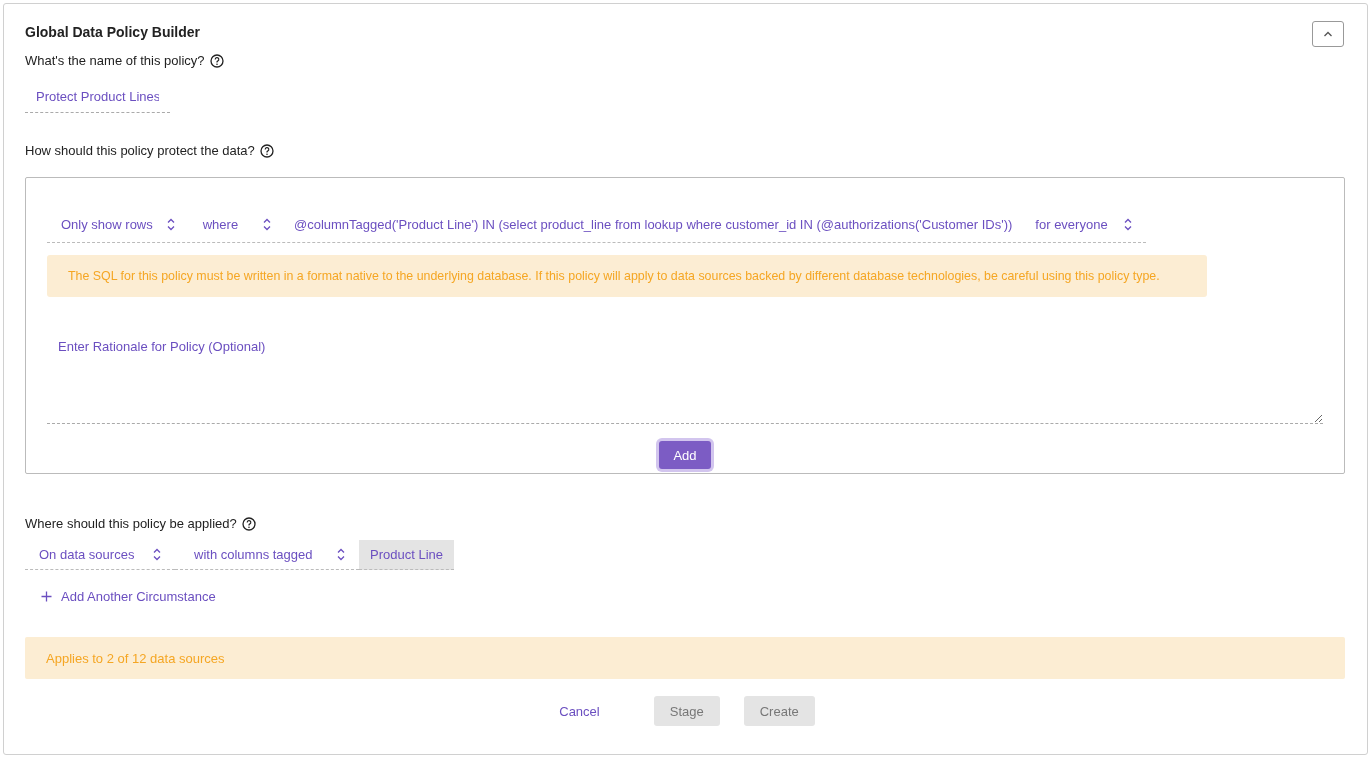 The image size is (1372, 760). Describe the element at coordinates (579, 711) in the screenshot. I see `cancel-link: Cancel` at that location.